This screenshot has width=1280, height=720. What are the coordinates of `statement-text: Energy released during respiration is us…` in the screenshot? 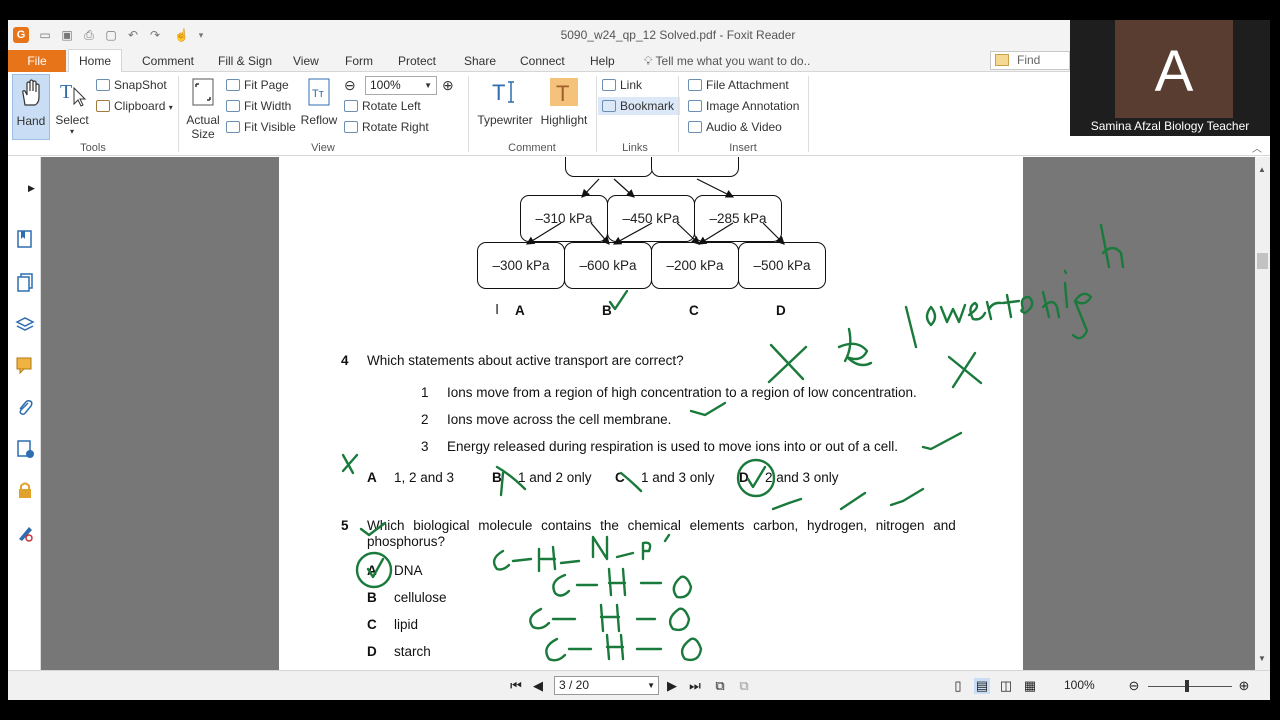 It's located at (672, 446).